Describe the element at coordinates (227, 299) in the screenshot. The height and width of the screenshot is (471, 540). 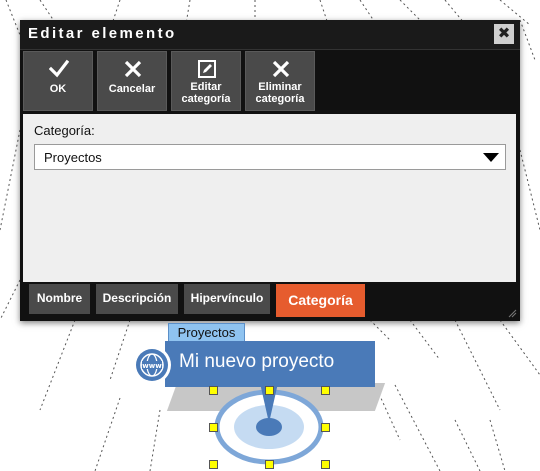
I see `tab-hipervinculo: Hipervínculo` at that location.